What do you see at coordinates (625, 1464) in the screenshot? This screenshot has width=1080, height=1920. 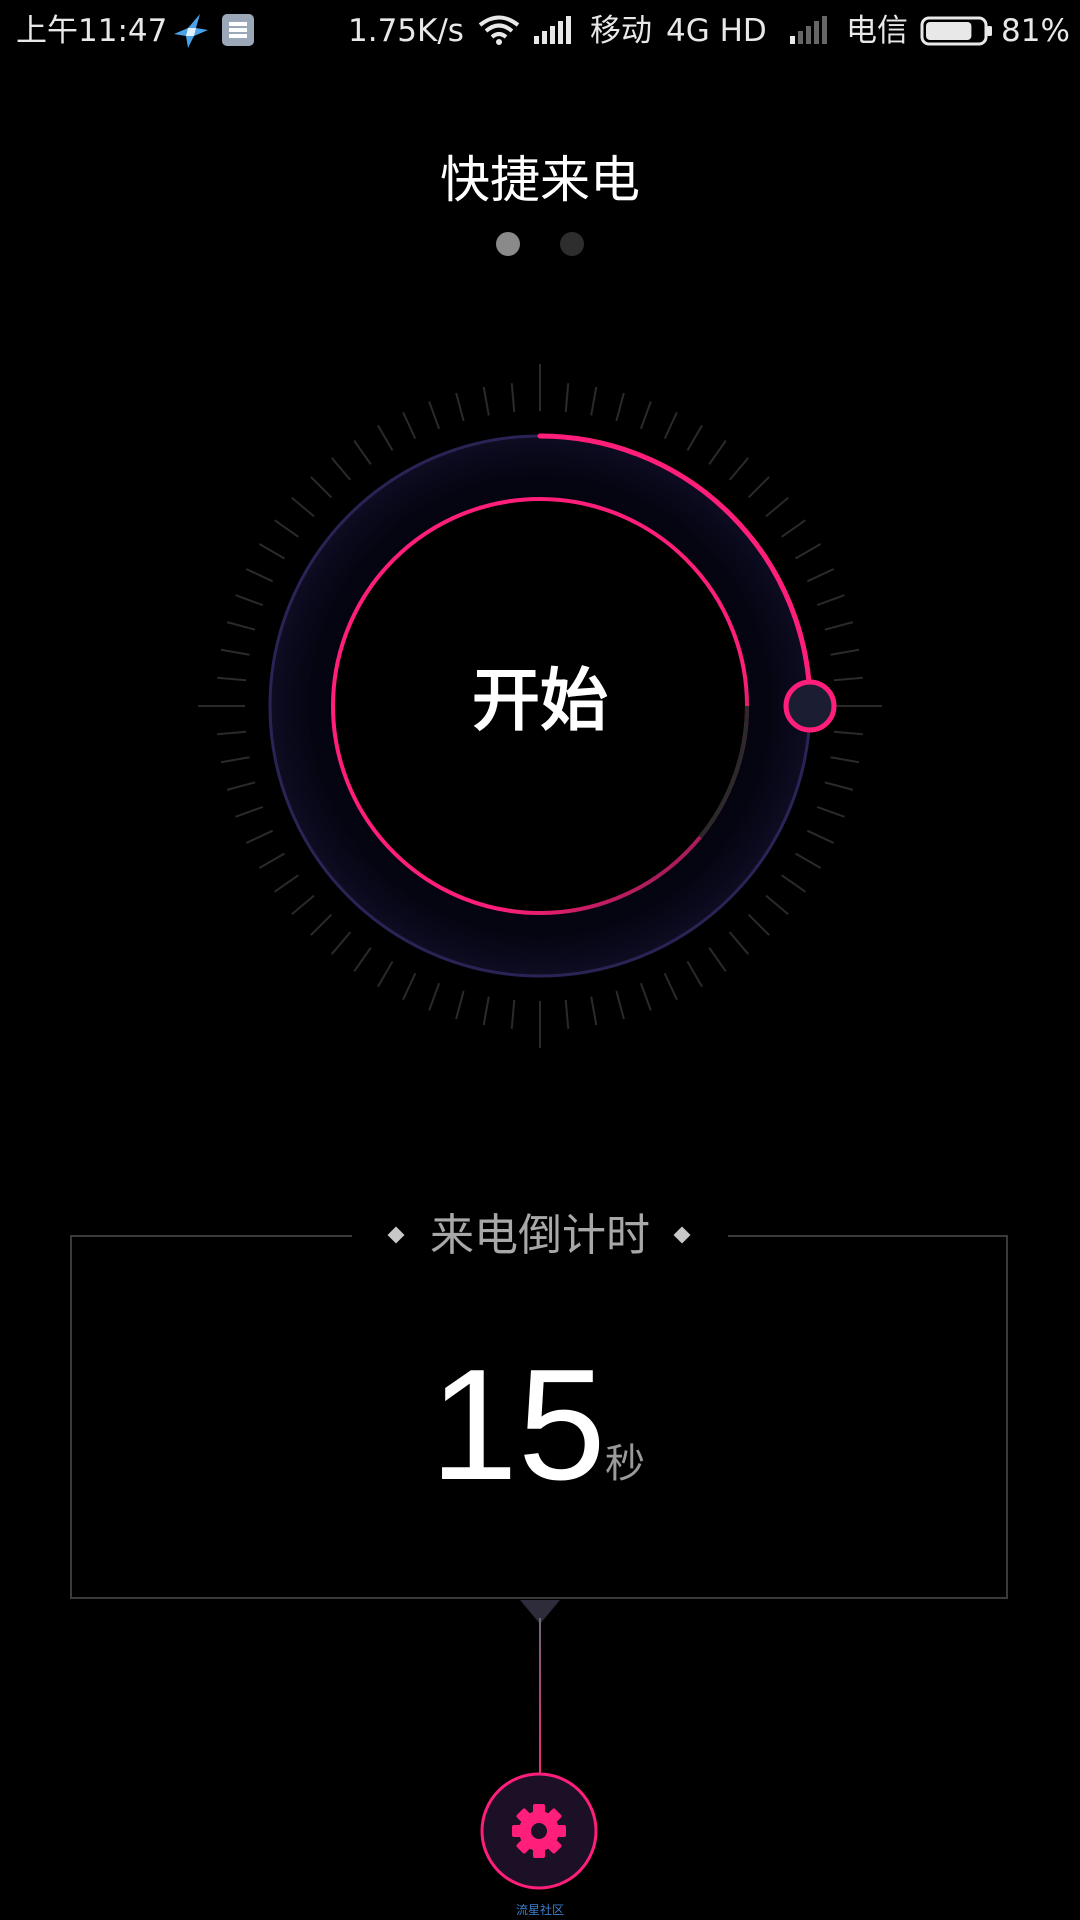 I see `countdown-unit: 秒` at bounding box center [625, 1464].